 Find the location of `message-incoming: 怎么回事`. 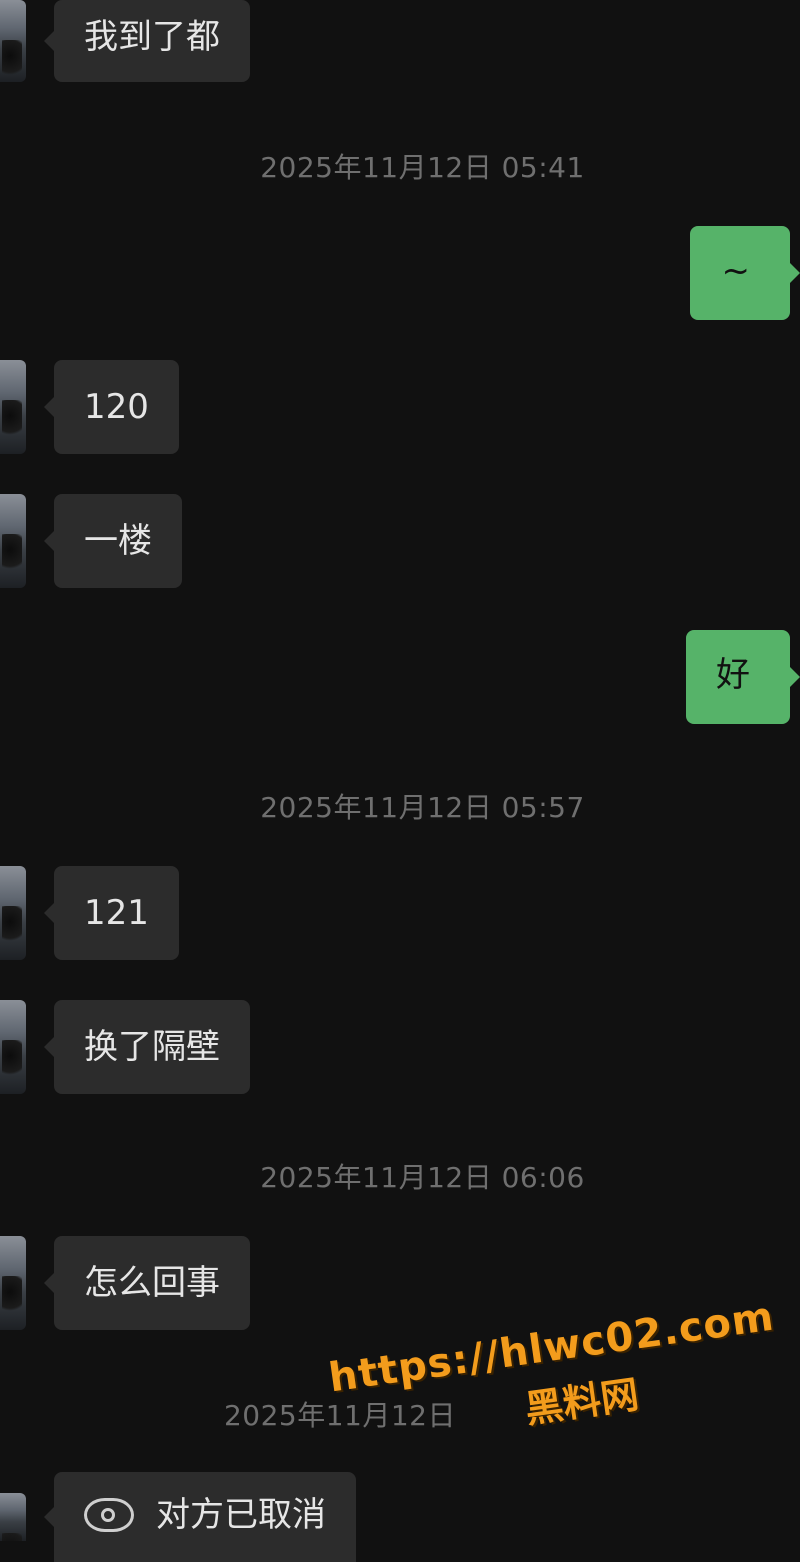

message-incoming: 怎么回事 is located at coordinates (125, 1283).